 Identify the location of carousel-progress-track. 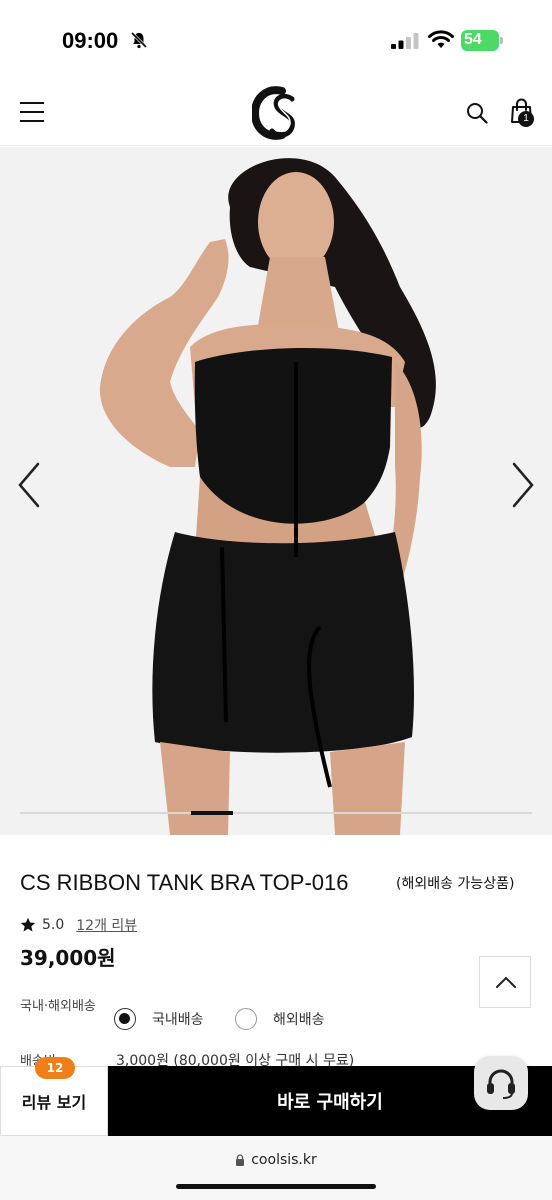
(276, 813).